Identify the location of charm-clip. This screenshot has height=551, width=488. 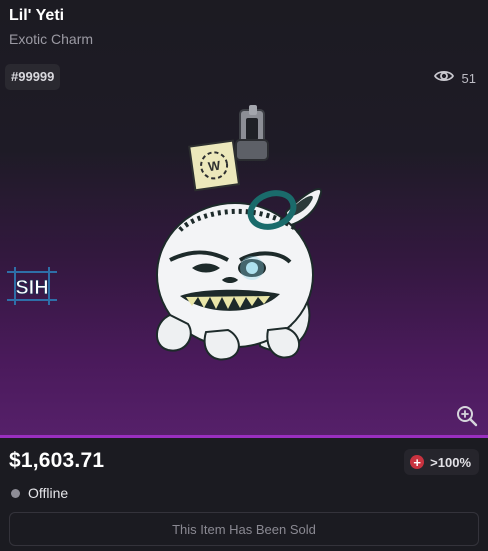
(252, 133).